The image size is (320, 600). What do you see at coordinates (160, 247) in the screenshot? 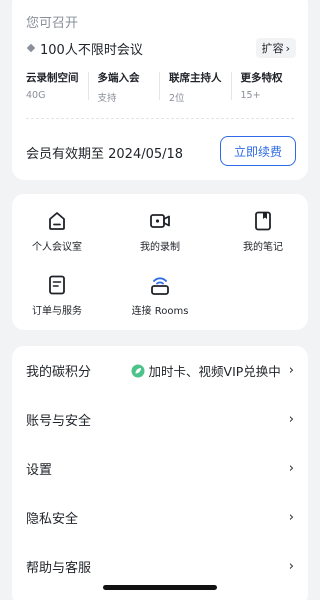
I see `shortcut-label: 我的录制` at bounding box center [160, 247].